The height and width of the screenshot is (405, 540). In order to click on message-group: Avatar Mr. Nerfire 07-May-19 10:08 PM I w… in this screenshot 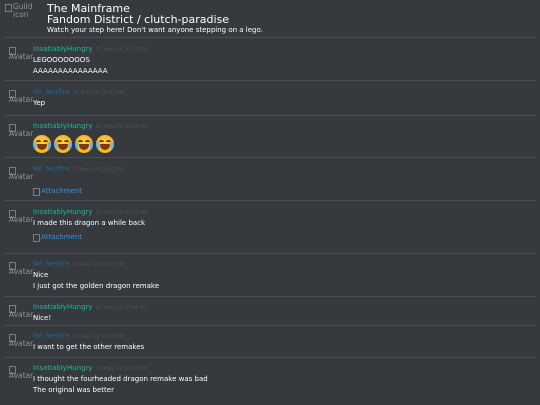, I will do `click(270, 341)`.